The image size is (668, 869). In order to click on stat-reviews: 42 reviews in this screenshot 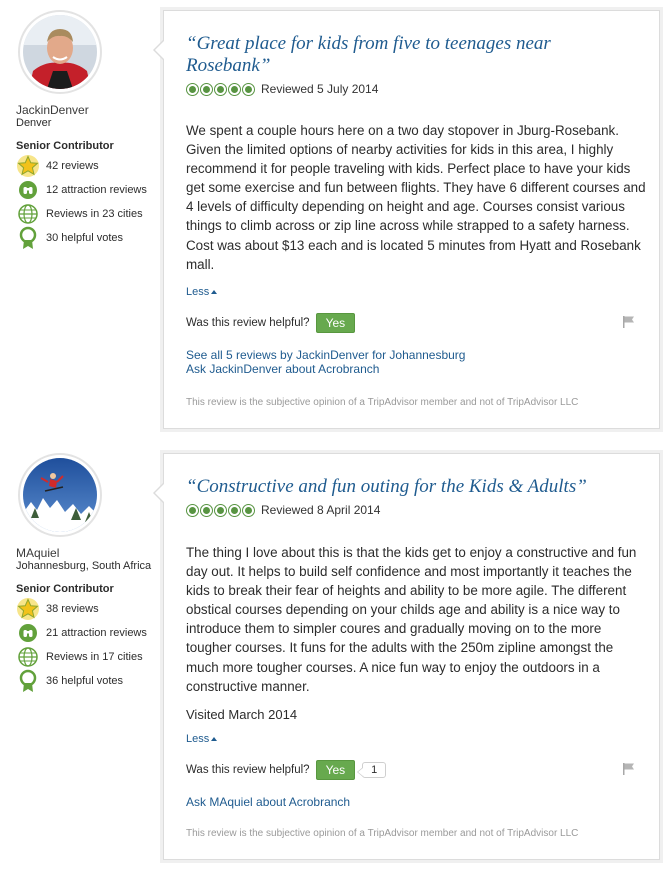, I will do `click(57, 166)`.